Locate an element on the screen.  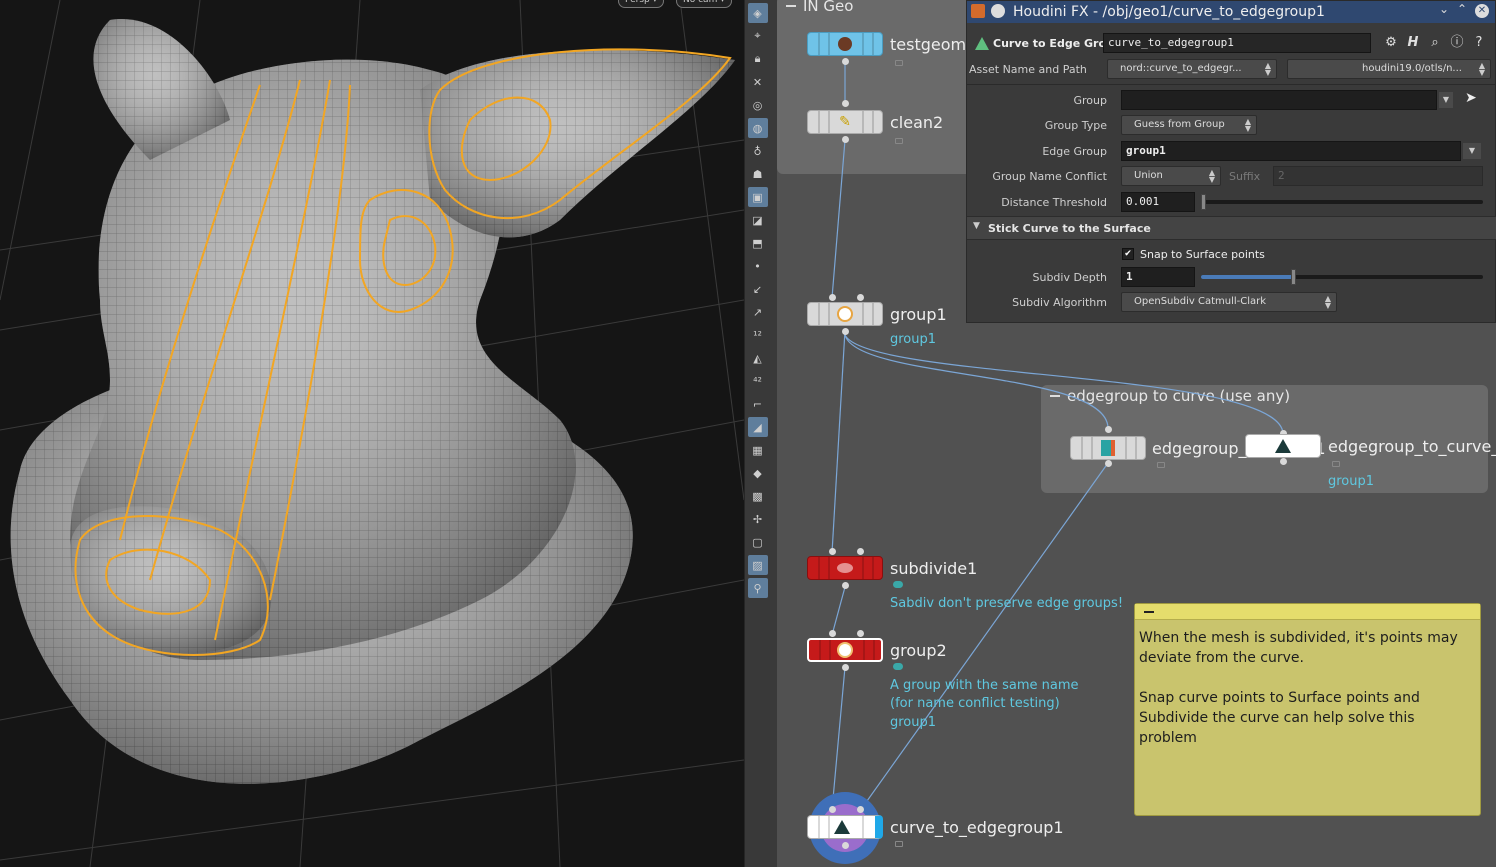
template-icon: ◆ is located at coordinates (758, 473).